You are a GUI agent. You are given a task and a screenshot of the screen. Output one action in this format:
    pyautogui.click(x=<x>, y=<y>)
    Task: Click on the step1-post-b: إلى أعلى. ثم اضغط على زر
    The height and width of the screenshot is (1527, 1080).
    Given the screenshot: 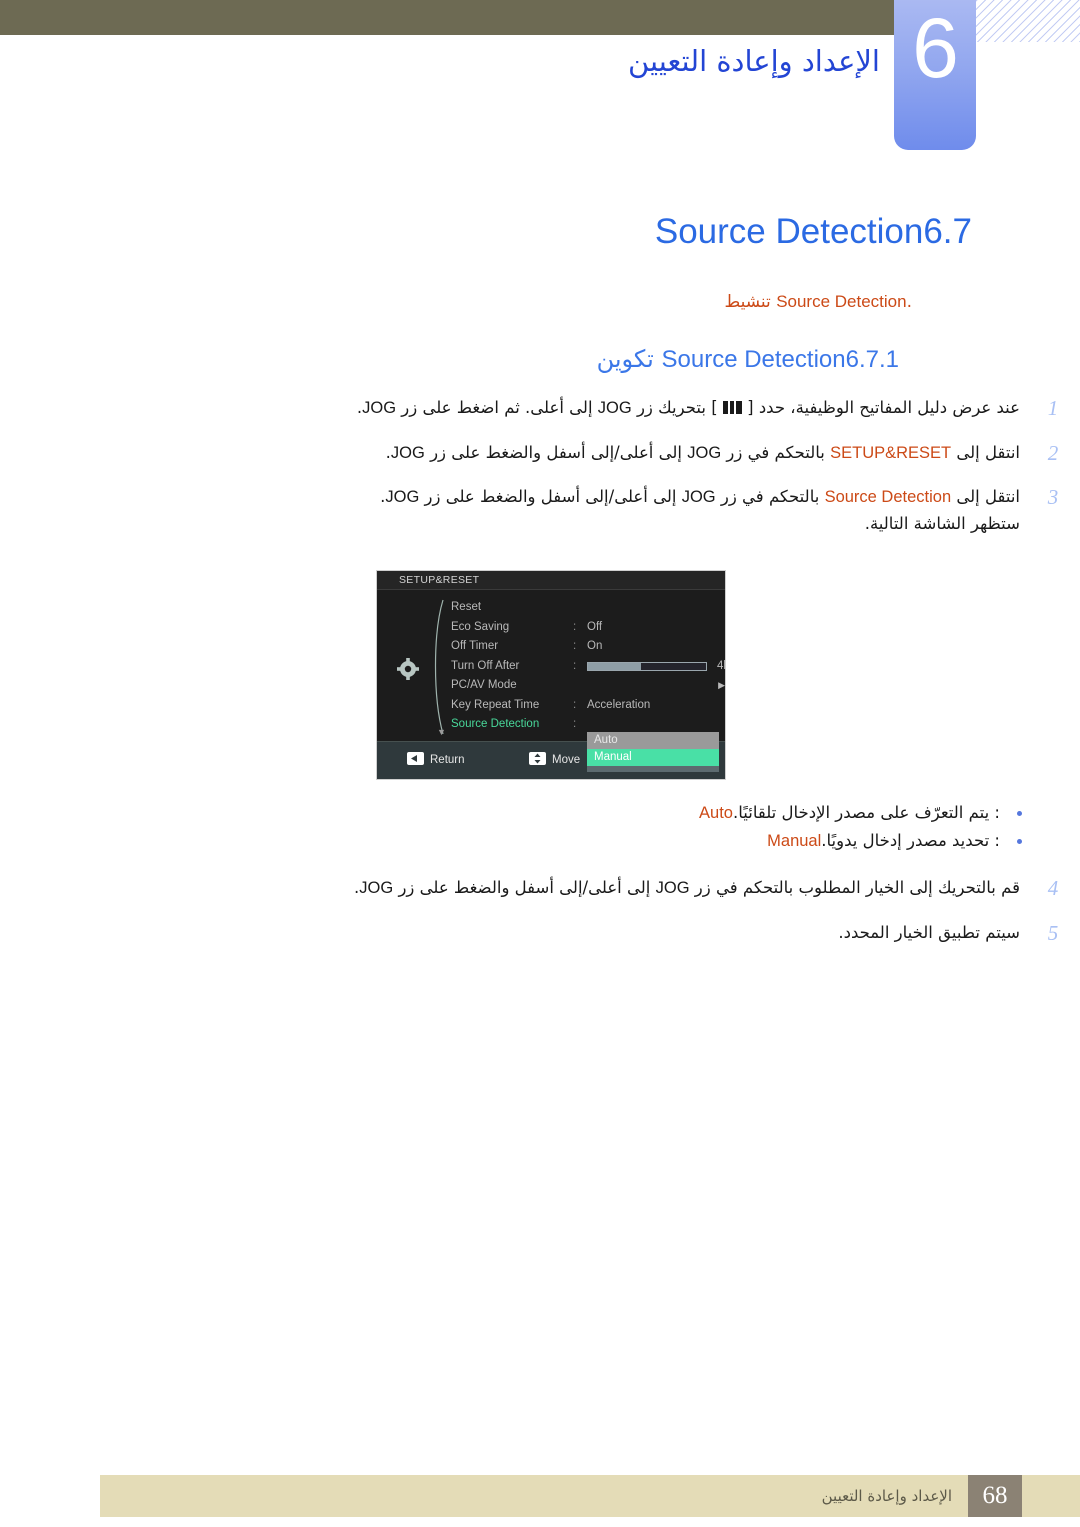 What is the action you would take?
    pyautogui.click(x=497, y=407)
    